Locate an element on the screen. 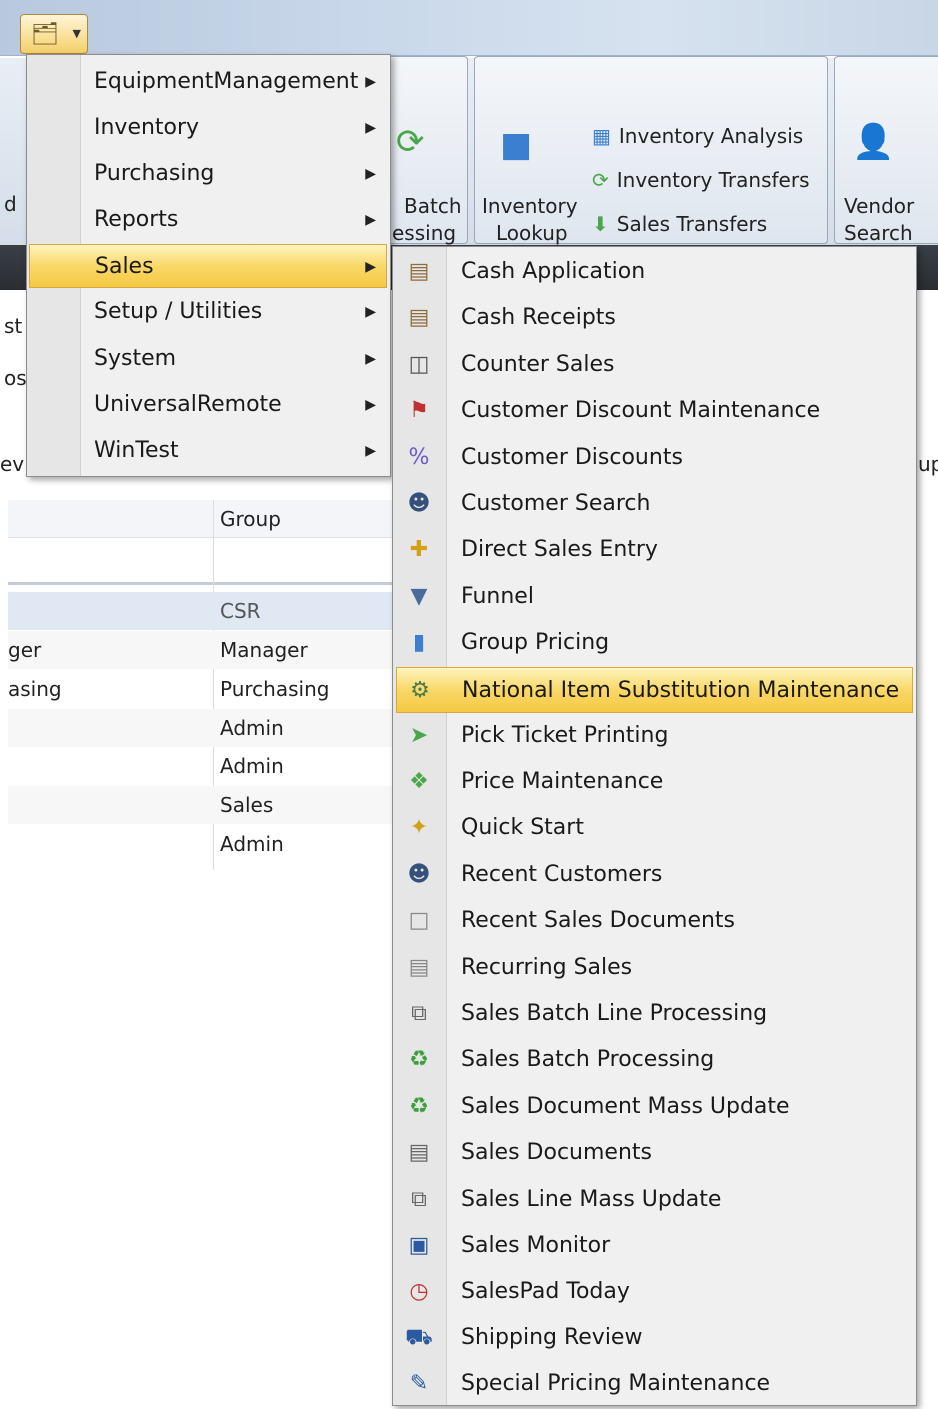 The height and width of the screenshot is (1409, 938). menu-item-label: Setup / Utilities is located at coordinates (178, 311).